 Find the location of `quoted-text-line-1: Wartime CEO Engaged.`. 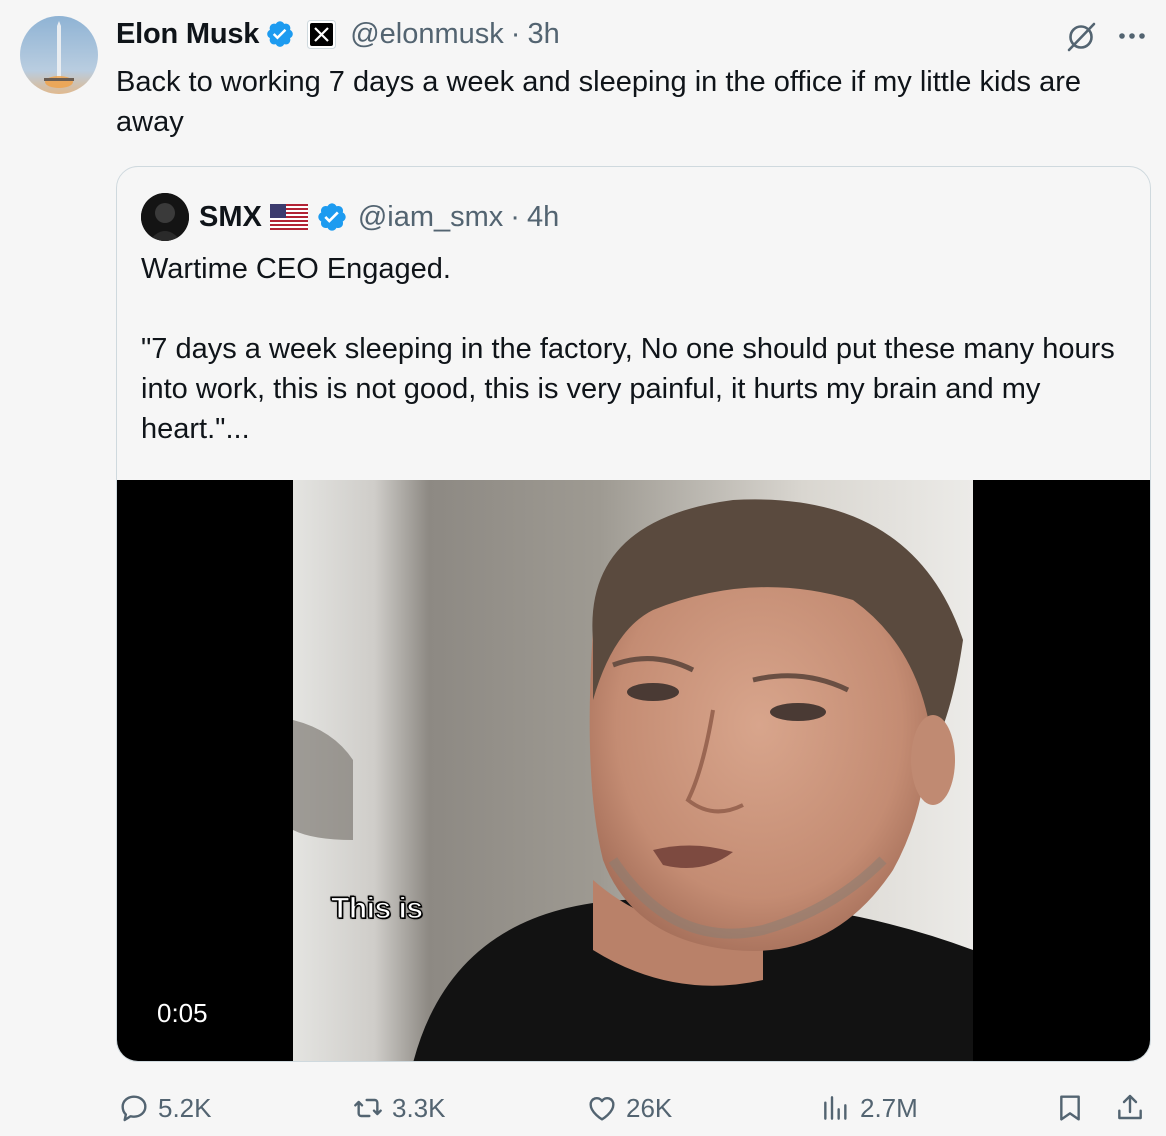

quoted-text-line-1: Wartime CEO Engaged. is located at coordinates (296, 269).